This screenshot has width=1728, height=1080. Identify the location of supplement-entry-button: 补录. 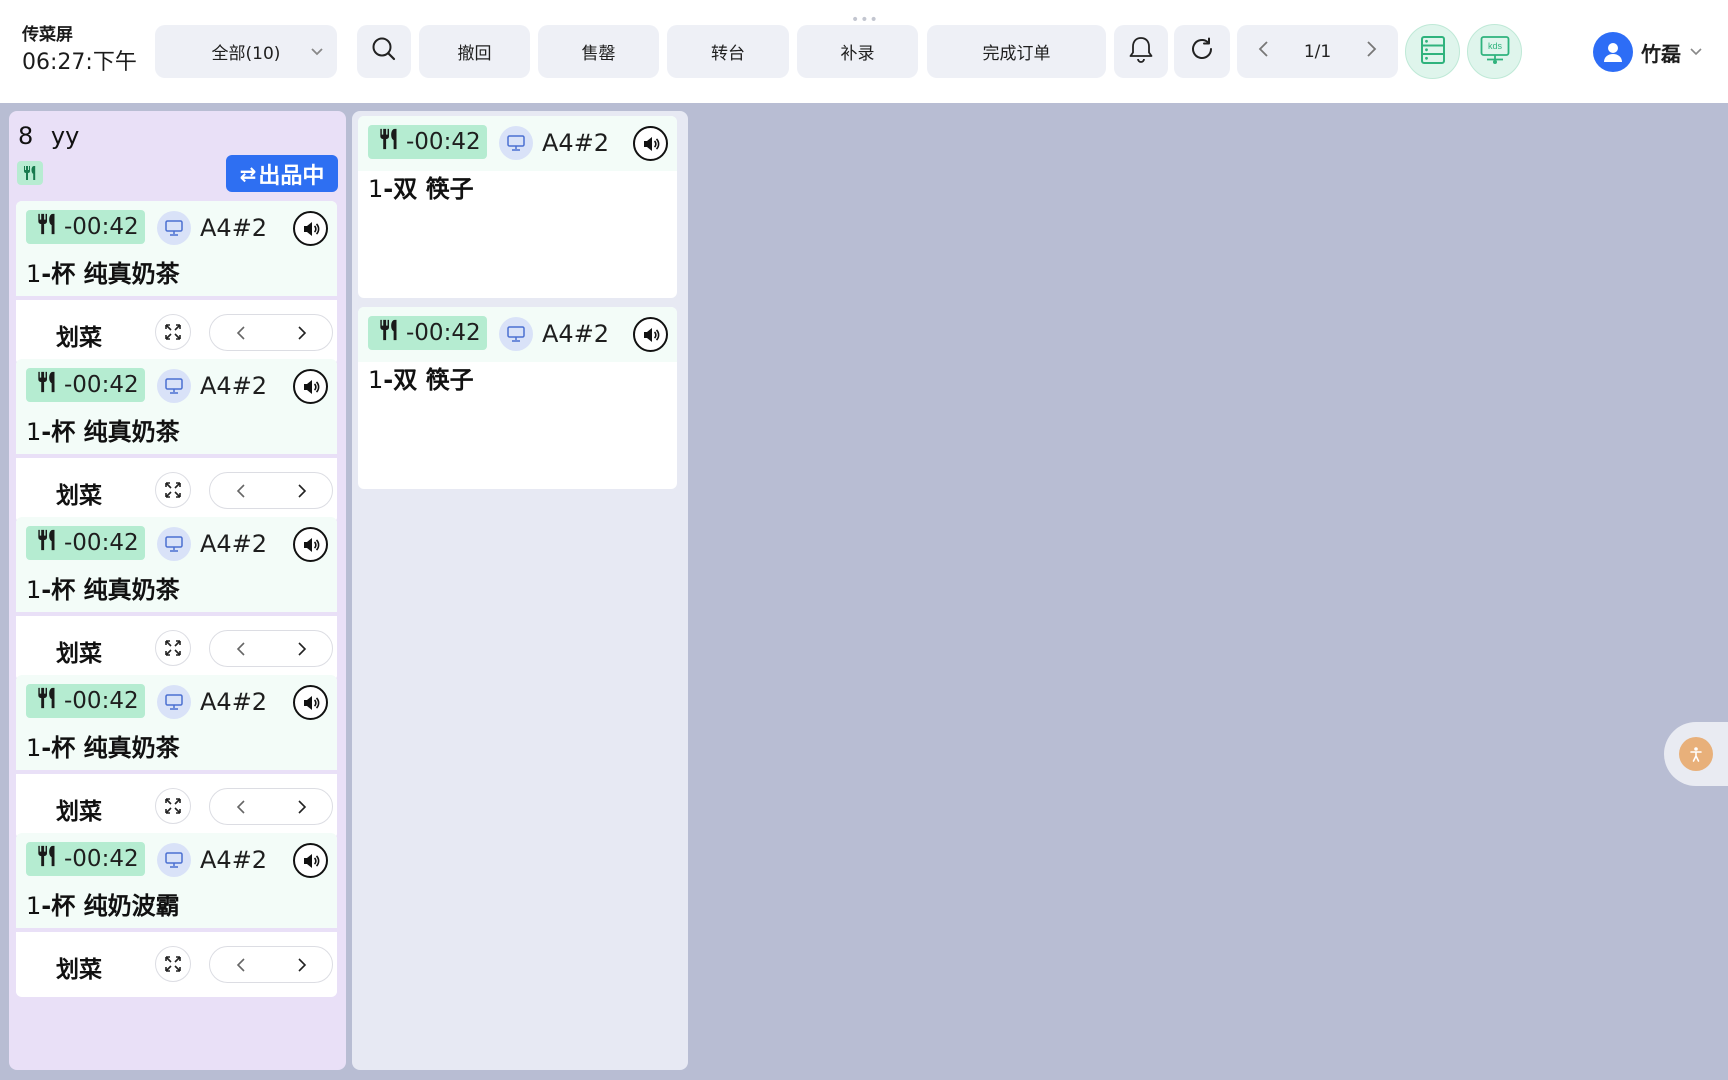
(857, 51).